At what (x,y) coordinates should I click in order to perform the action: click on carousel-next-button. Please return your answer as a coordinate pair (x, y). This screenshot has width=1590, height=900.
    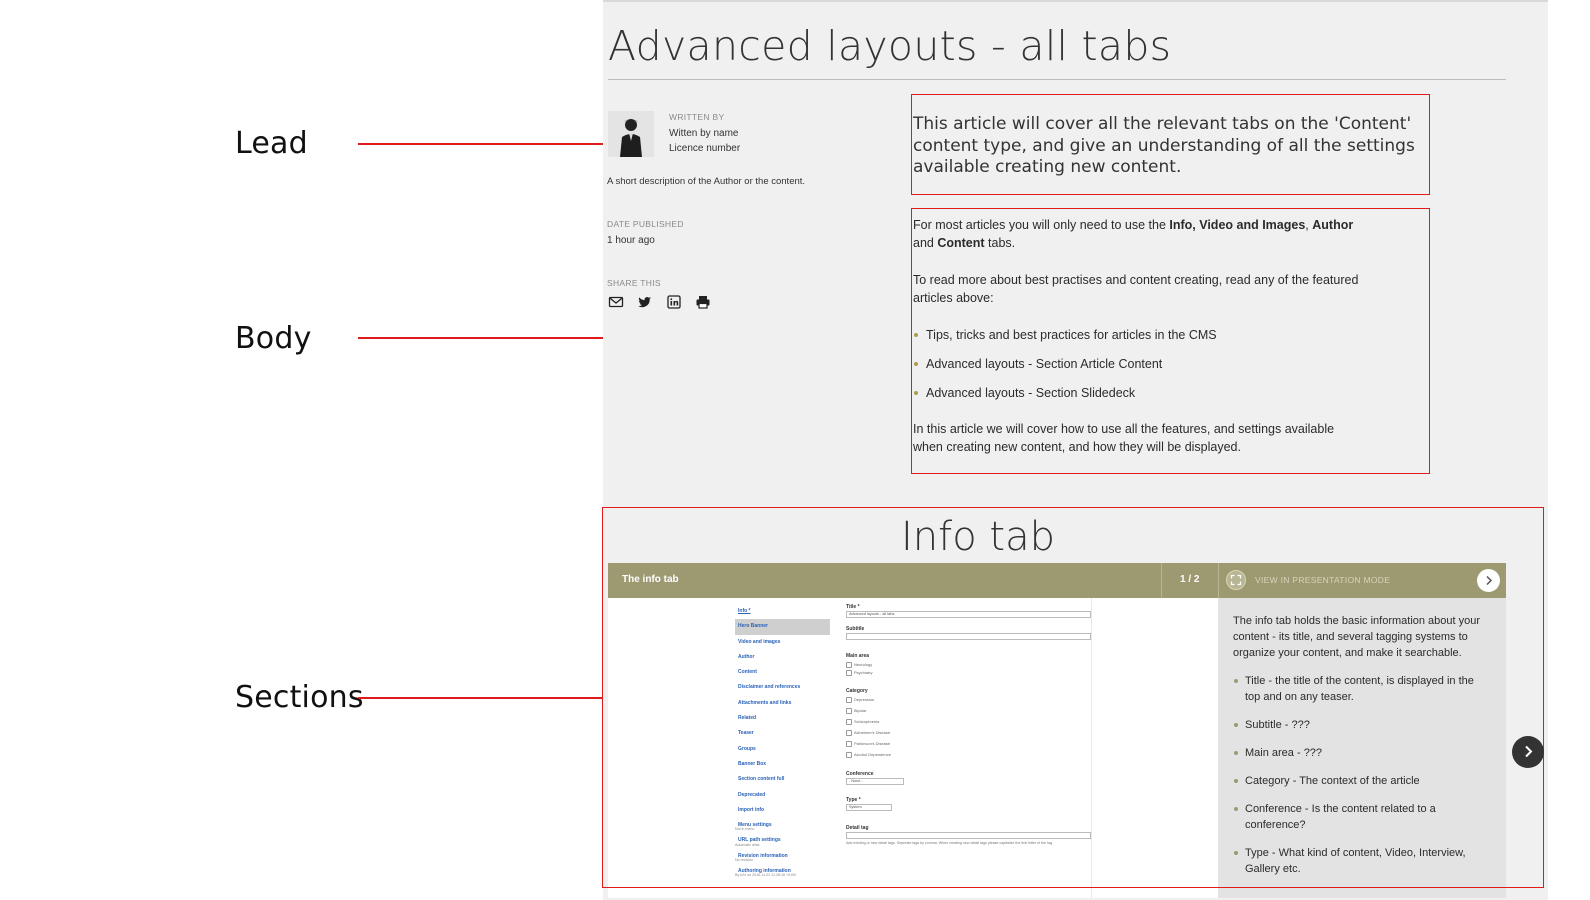
    Looking at the image, I should click on (1528, 752).